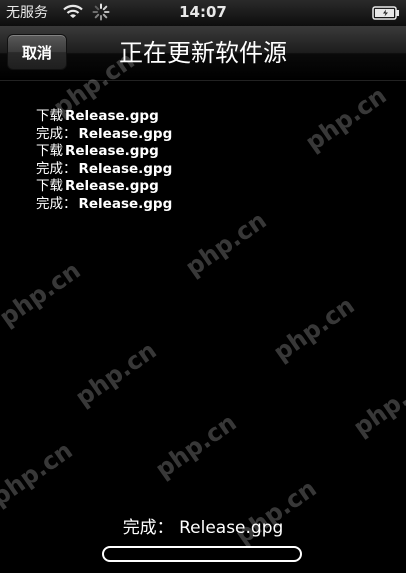  Describe the element at coordinates (203, 528) in the screenshot. I see `current-status: 完成： Release.gpg` at that location.